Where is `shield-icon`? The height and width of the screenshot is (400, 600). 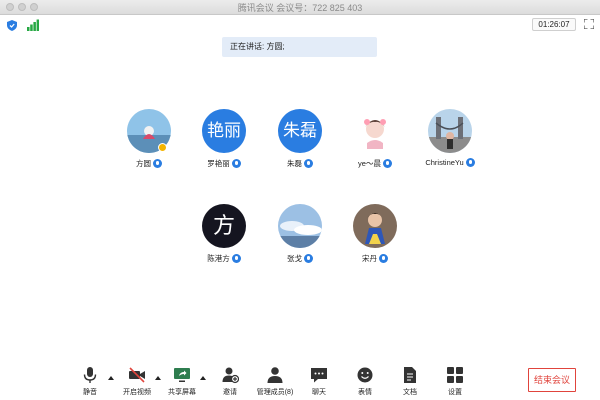
shield-icon is located at coordinates (12, 25).